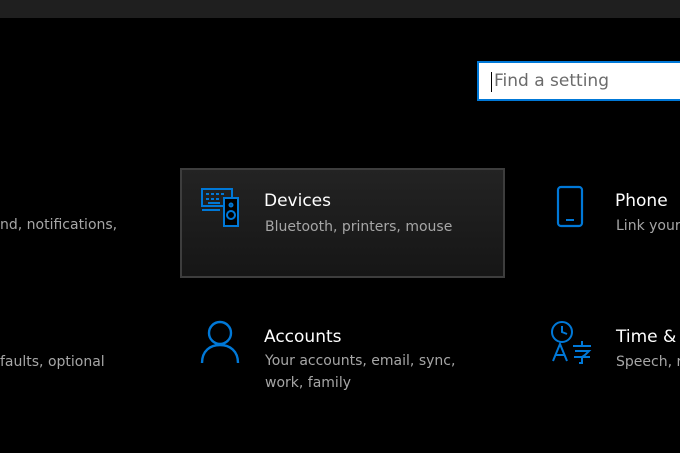 This screenshot has height=453, width=680. I want to click on tile-accounts-desc-line2: work, family, so click(308, 383).